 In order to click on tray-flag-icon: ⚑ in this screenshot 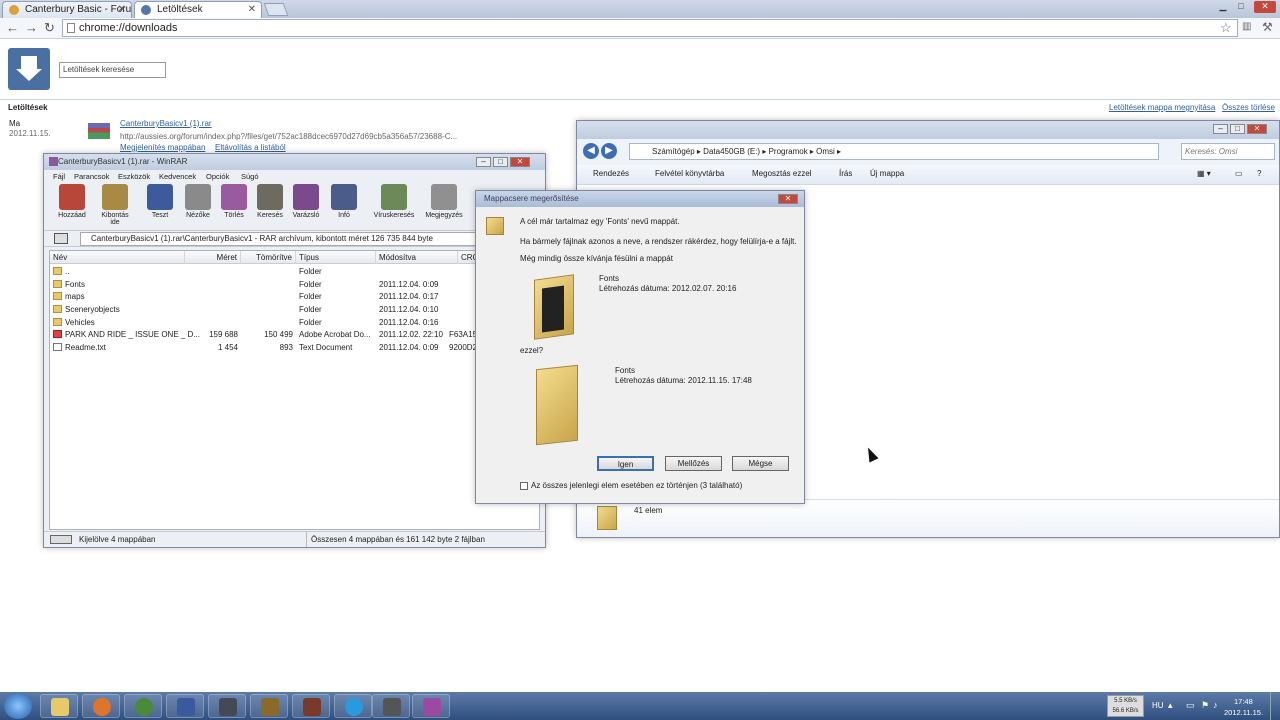, I will do `click(1205, 705)`.